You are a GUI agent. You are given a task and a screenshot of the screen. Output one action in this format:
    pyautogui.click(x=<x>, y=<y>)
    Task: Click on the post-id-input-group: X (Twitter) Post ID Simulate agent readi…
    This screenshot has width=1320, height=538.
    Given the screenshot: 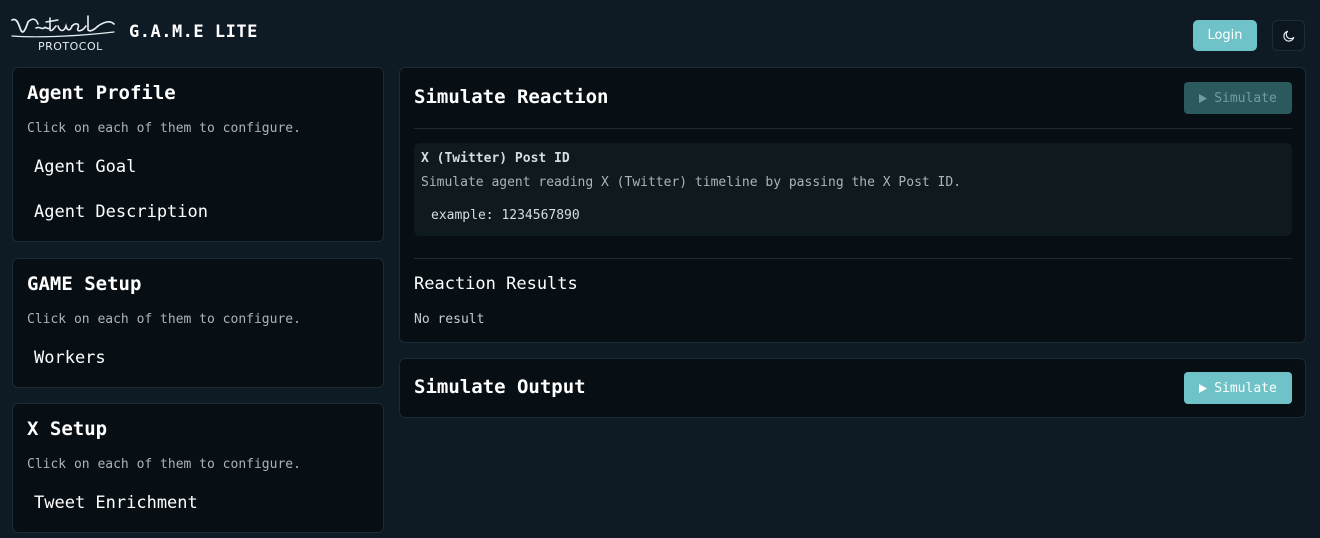 What is the action you would take?
    pyautogui.click(x=853, y=189)
    